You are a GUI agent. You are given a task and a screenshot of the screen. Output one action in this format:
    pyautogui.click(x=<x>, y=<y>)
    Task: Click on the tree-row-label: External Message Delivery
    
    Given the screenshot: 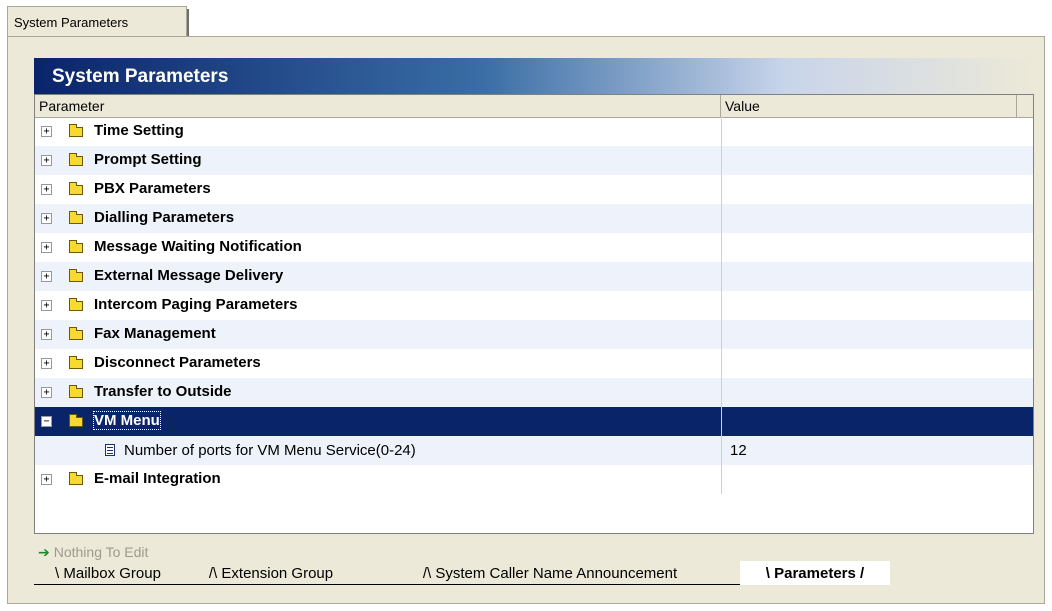 What is the action you would take?
    pyautogui.click(x=189, y=275)
    